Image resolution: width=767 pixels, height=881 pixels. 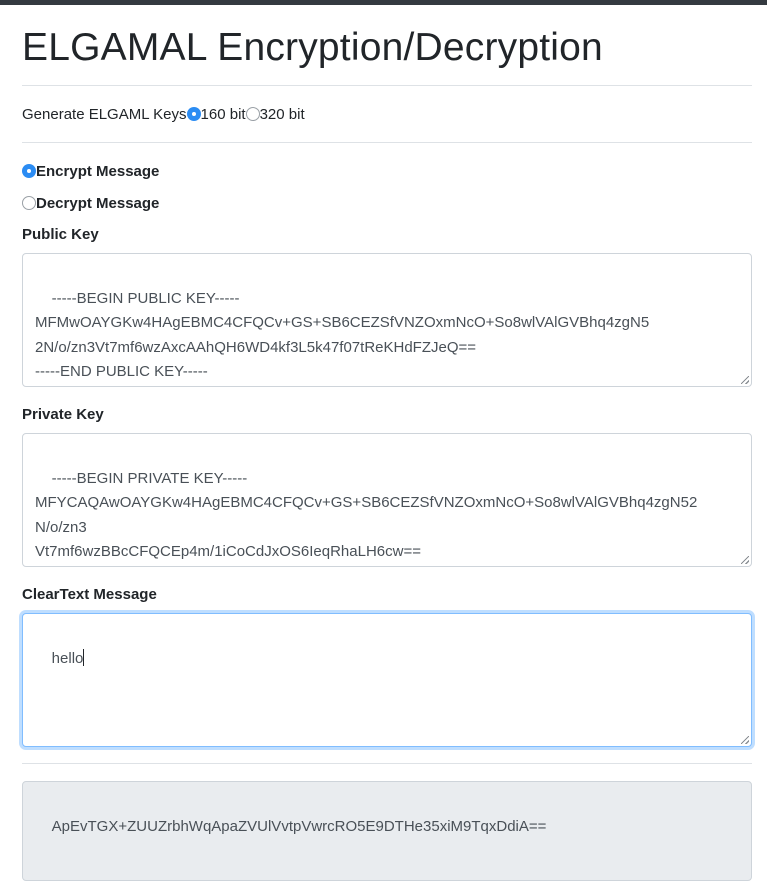 What do you see at coordinates (97, 171) in the screenshot?
I see `encrypt-label: Encrypt Message` at bounding box center [97, 171].